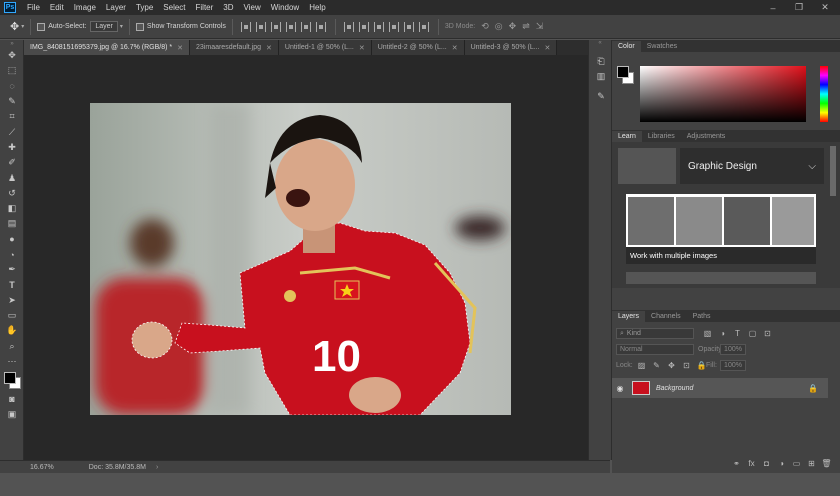  I want to click on foreground-color-swatch, so click(623, 72).